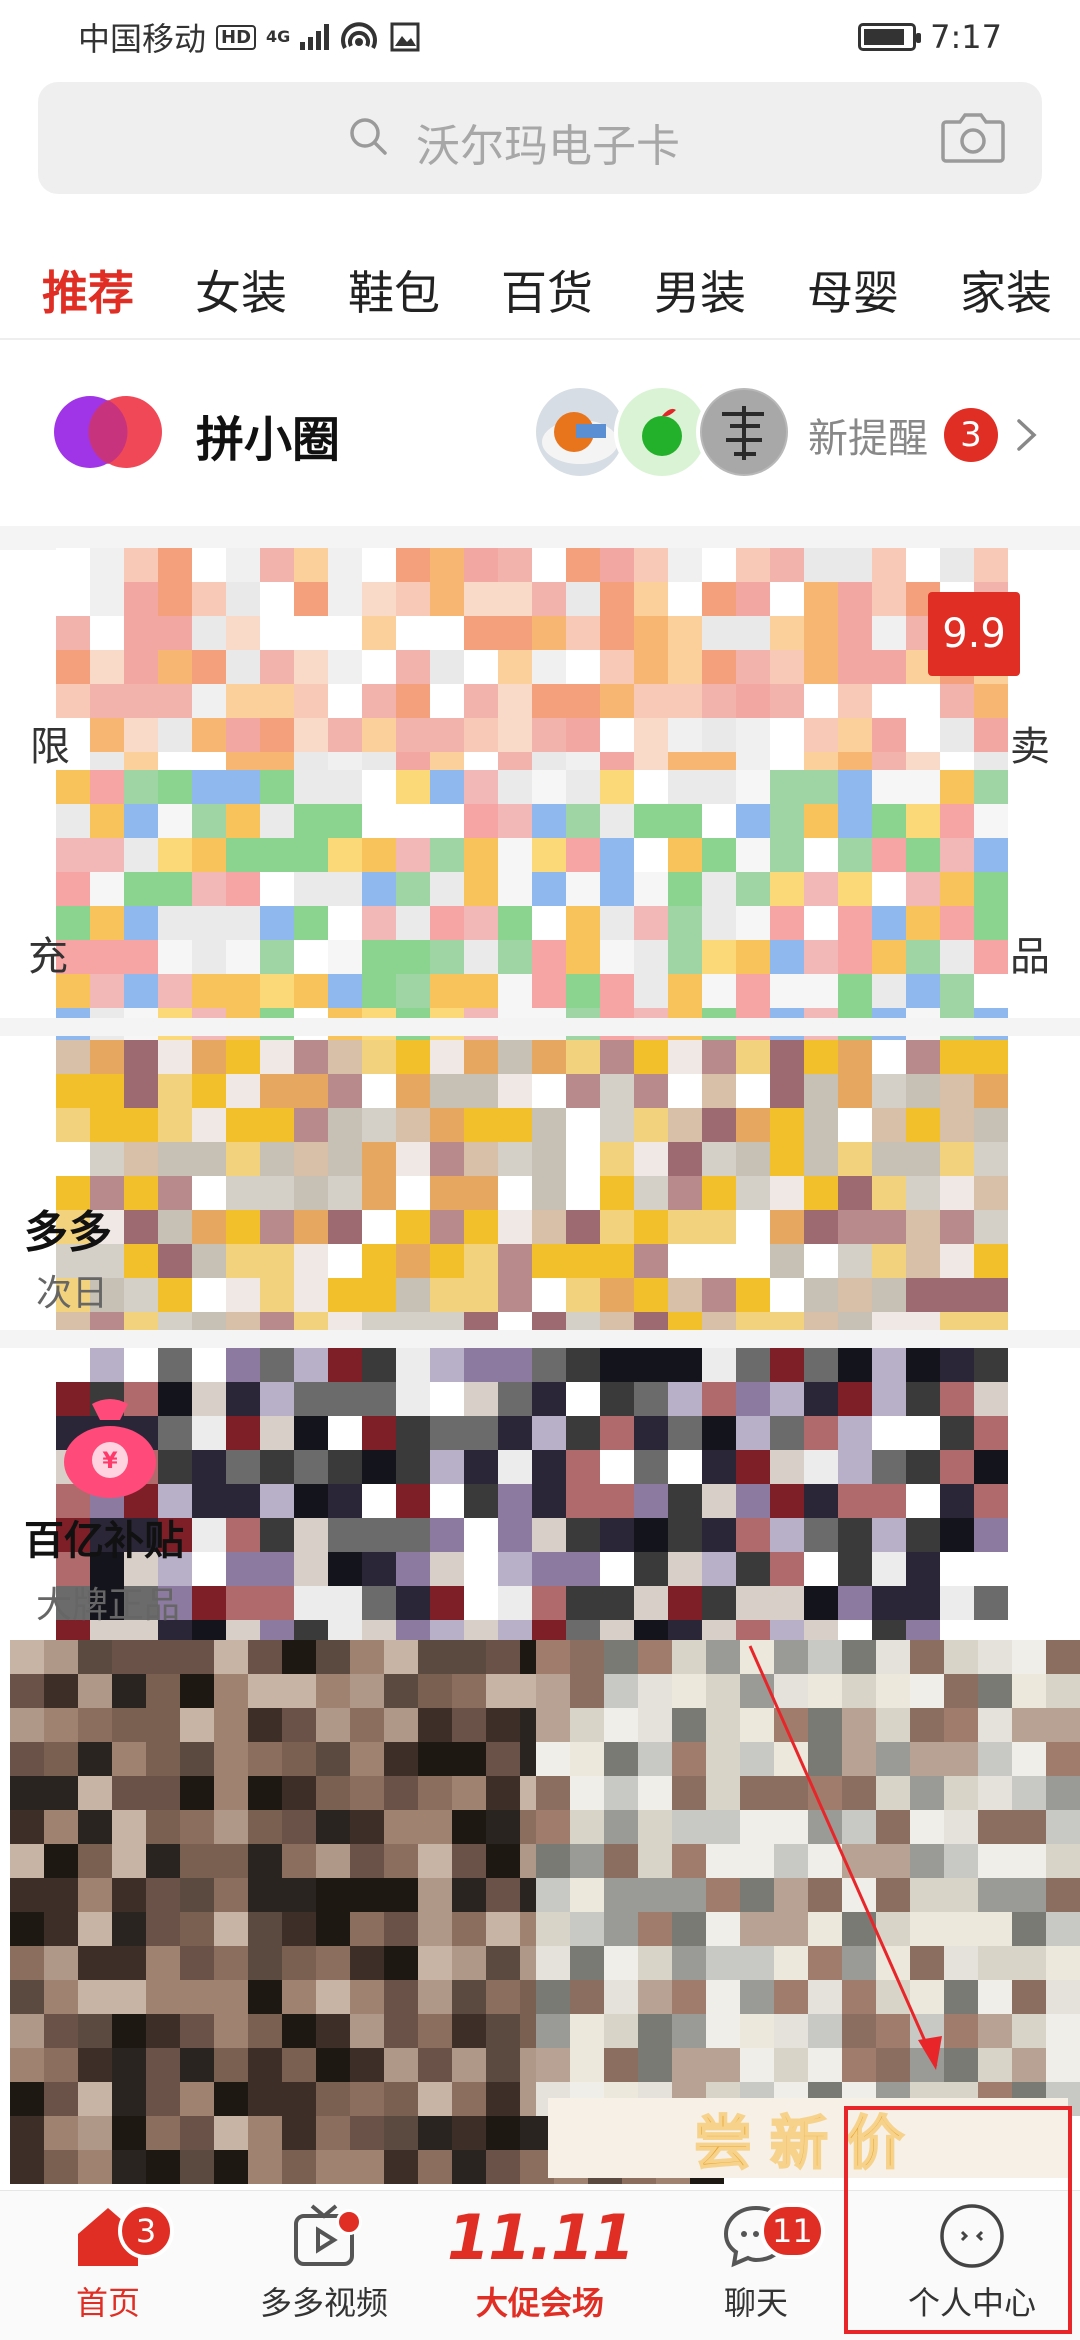 This screenshot has height=2340, width=1080. What do you see at coordinates (853, 290) in the screenshot?
I see `tab-baby: 母婴` at bounding box center [853, 290].